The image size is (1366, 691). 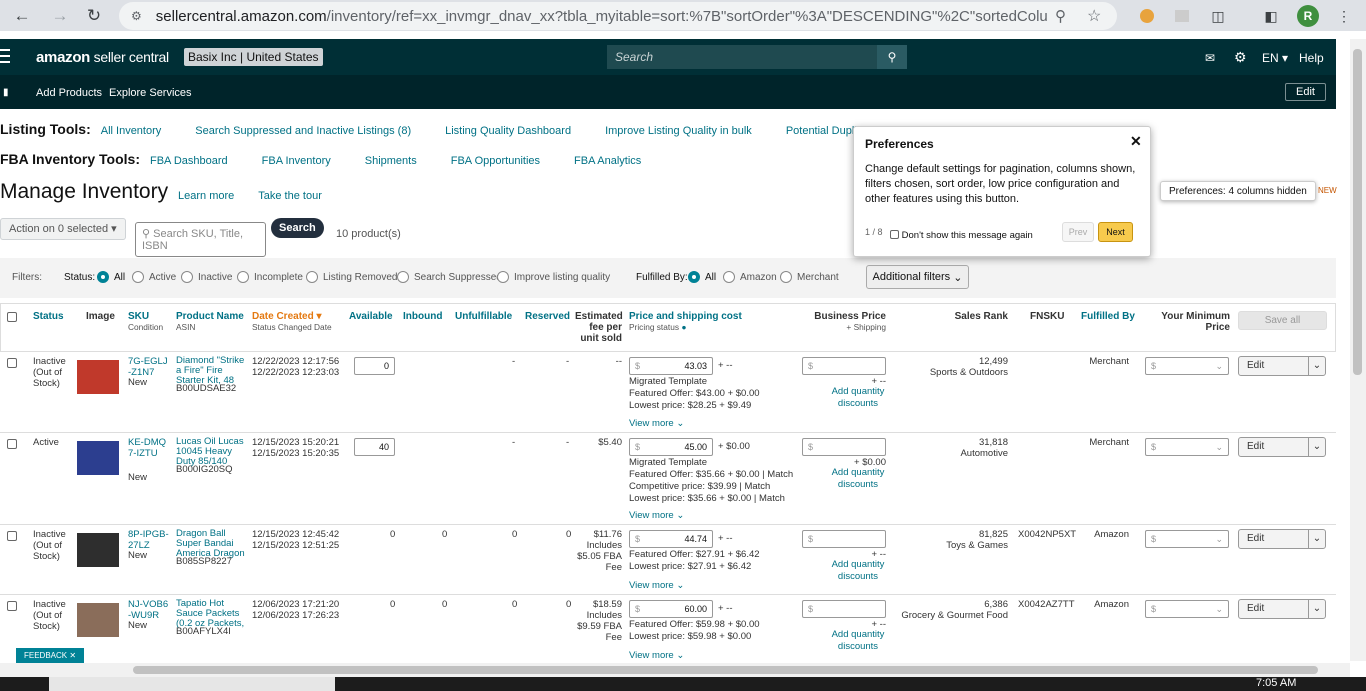 I want to click on fulfilled-merchant-radio: Merchant, so click(x=809, y=277).